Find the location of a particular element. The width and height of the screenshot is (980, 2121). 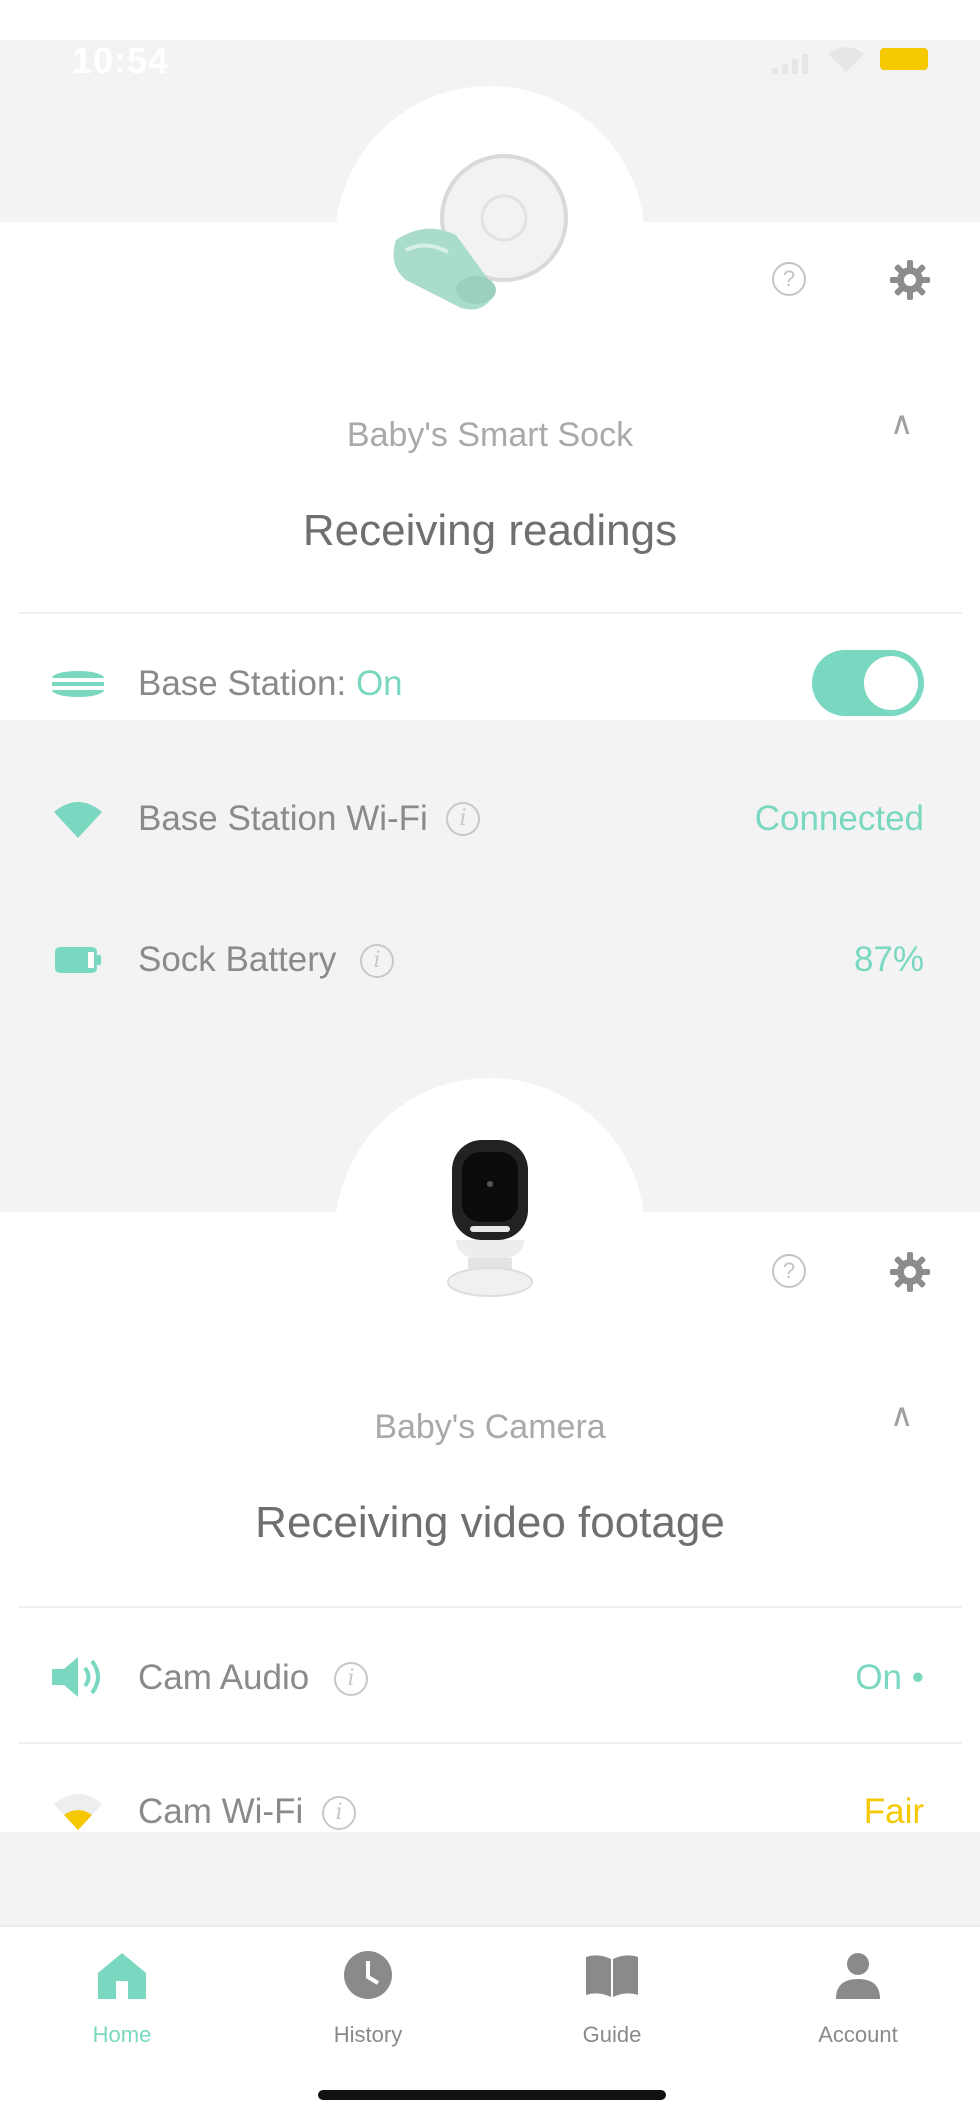

sock-battery-info-icon: i is located at coordinates (377, 961).